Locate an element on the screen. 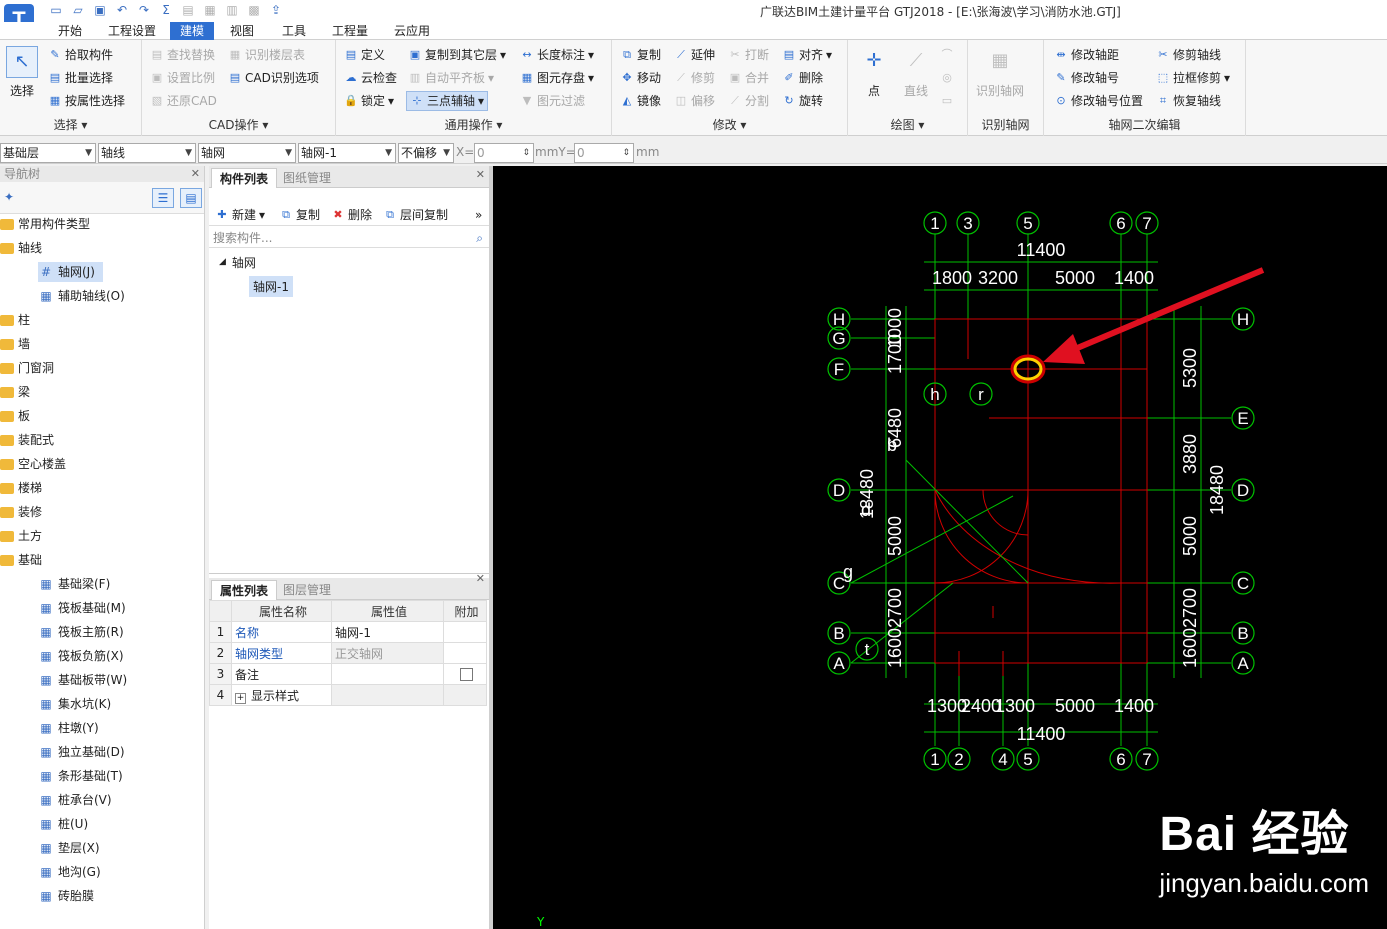  sum-icon: Σ is located at coordinates (166, 10).